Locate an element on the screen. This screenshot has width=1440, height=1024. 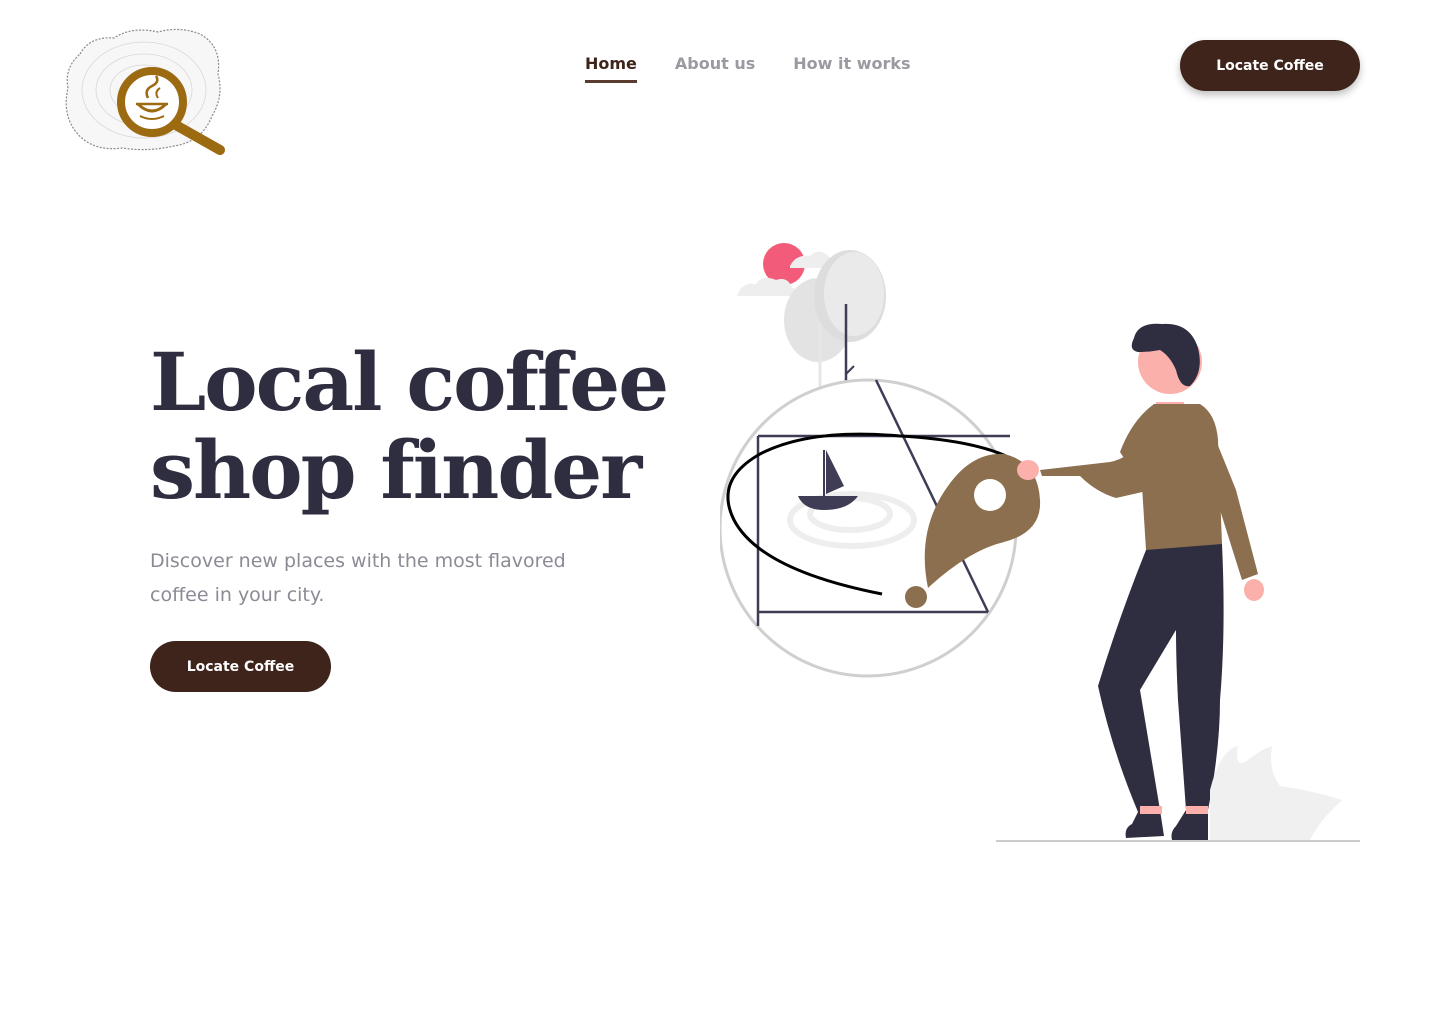
main-nav: Home About us How it works is located at coordinates (748, 68).